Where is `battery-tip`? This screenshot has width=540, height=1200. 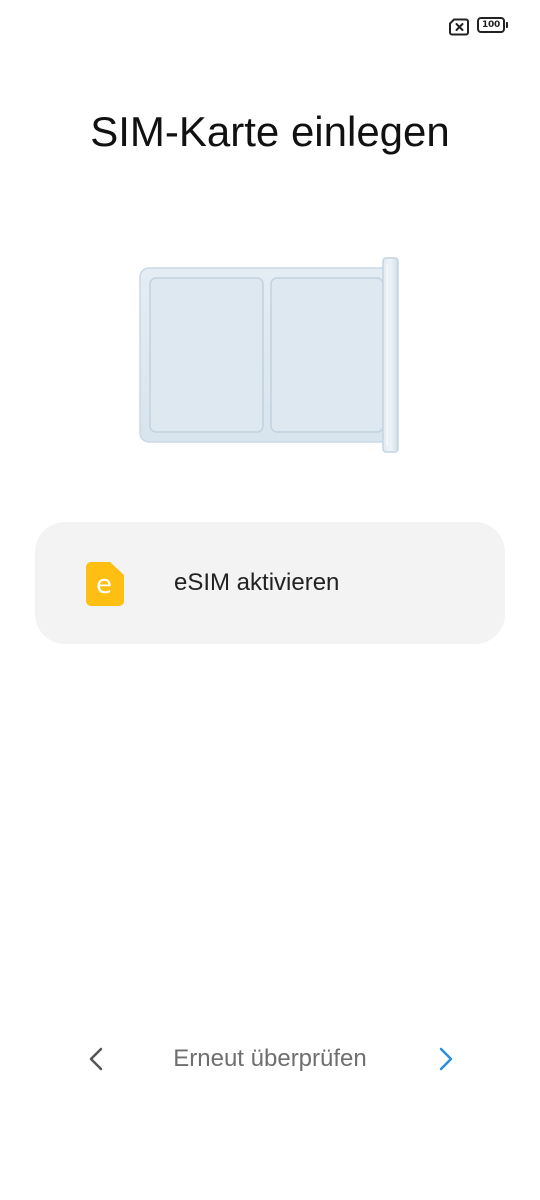
battery-tip is located at coordinates (507, 25).